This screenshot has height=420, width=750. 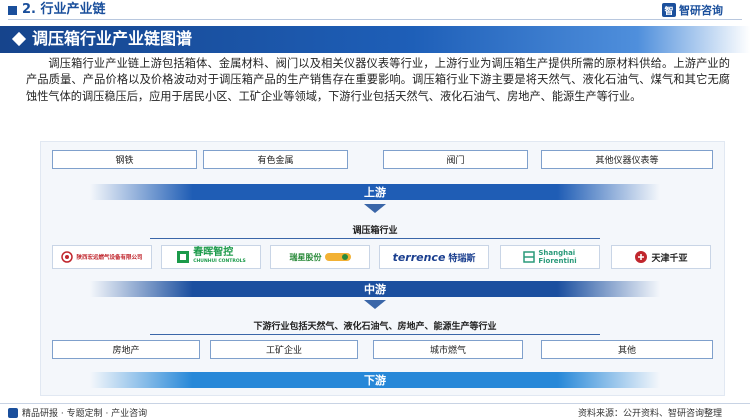 I want to click on downstream-item: 其他, so click(x=627, y=349).